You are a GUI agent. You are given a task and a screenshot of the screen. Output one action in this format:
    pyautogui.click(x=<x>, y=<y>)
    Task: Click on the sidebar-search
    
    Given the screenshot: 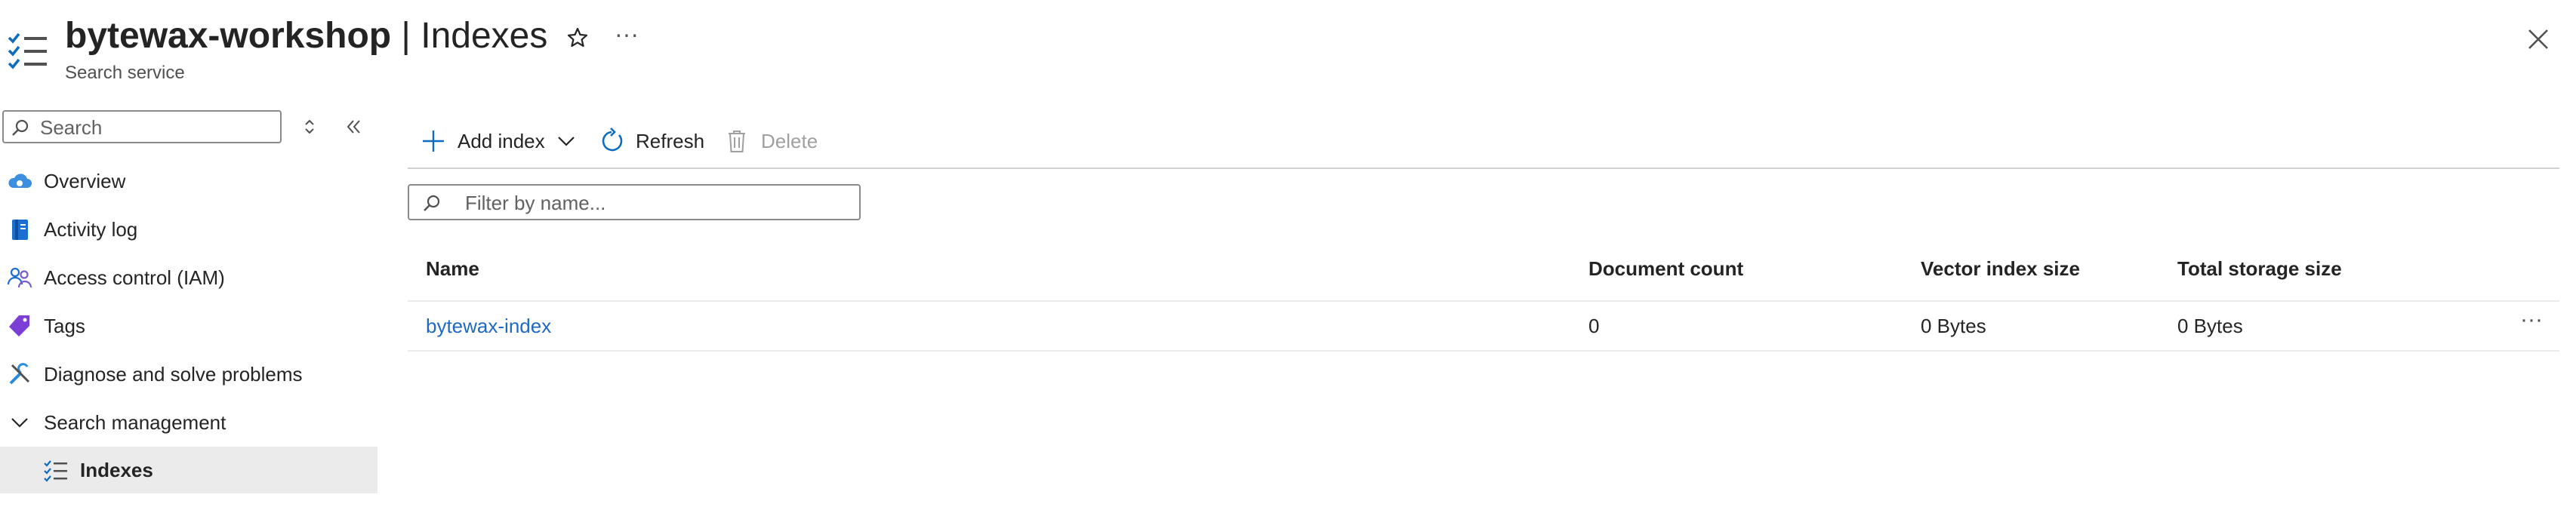 What is the action you would take?
    pyautogui.click(x=142, y=127)
    